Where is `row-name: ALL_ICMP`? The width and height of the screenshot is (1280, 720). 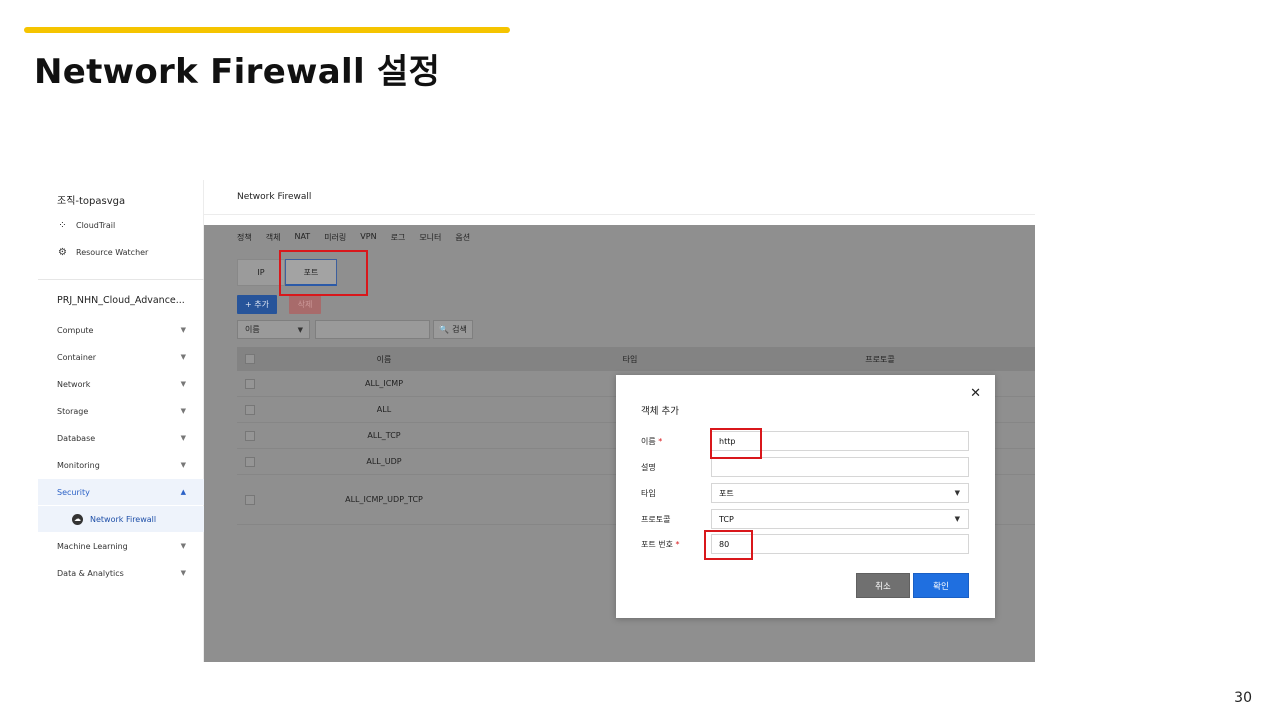 row-name: ALL_ICMP is located at coordinates (384, 383).